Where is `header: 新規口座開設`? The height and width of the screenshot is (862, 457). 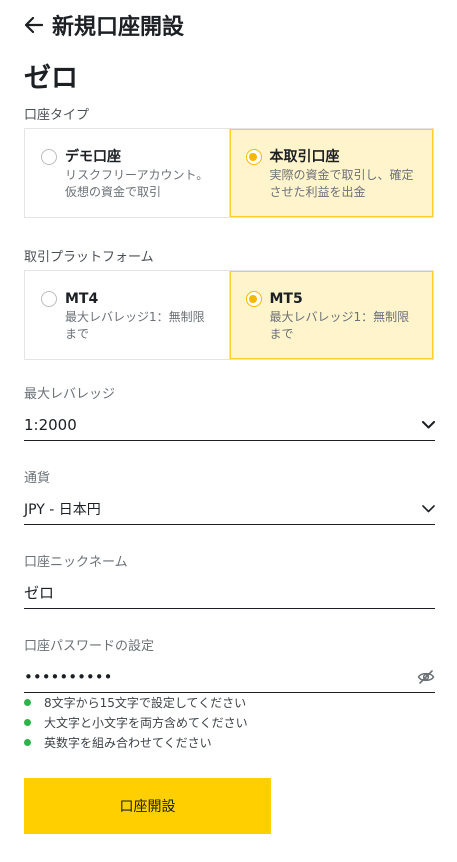 header: 新規口座開設 is located at coordinates (104, 25).